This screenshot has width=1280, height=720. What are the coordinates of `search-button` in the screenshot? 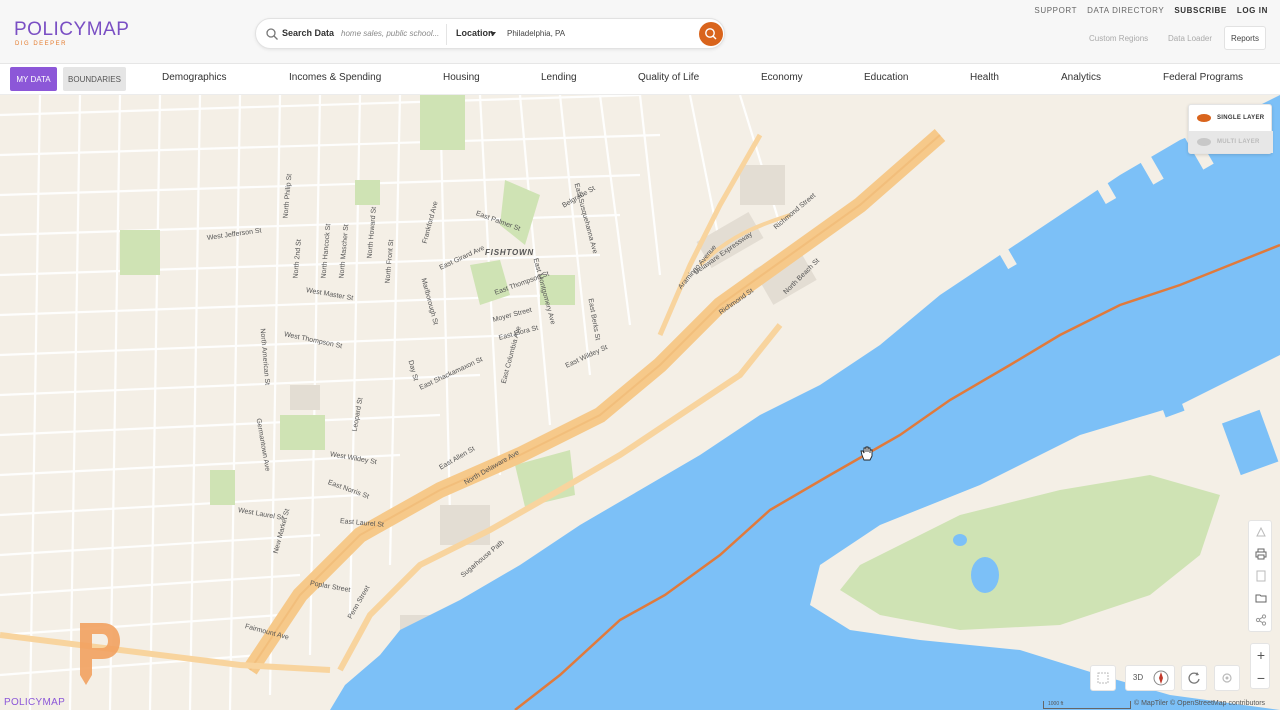 It's located at (711, 34).